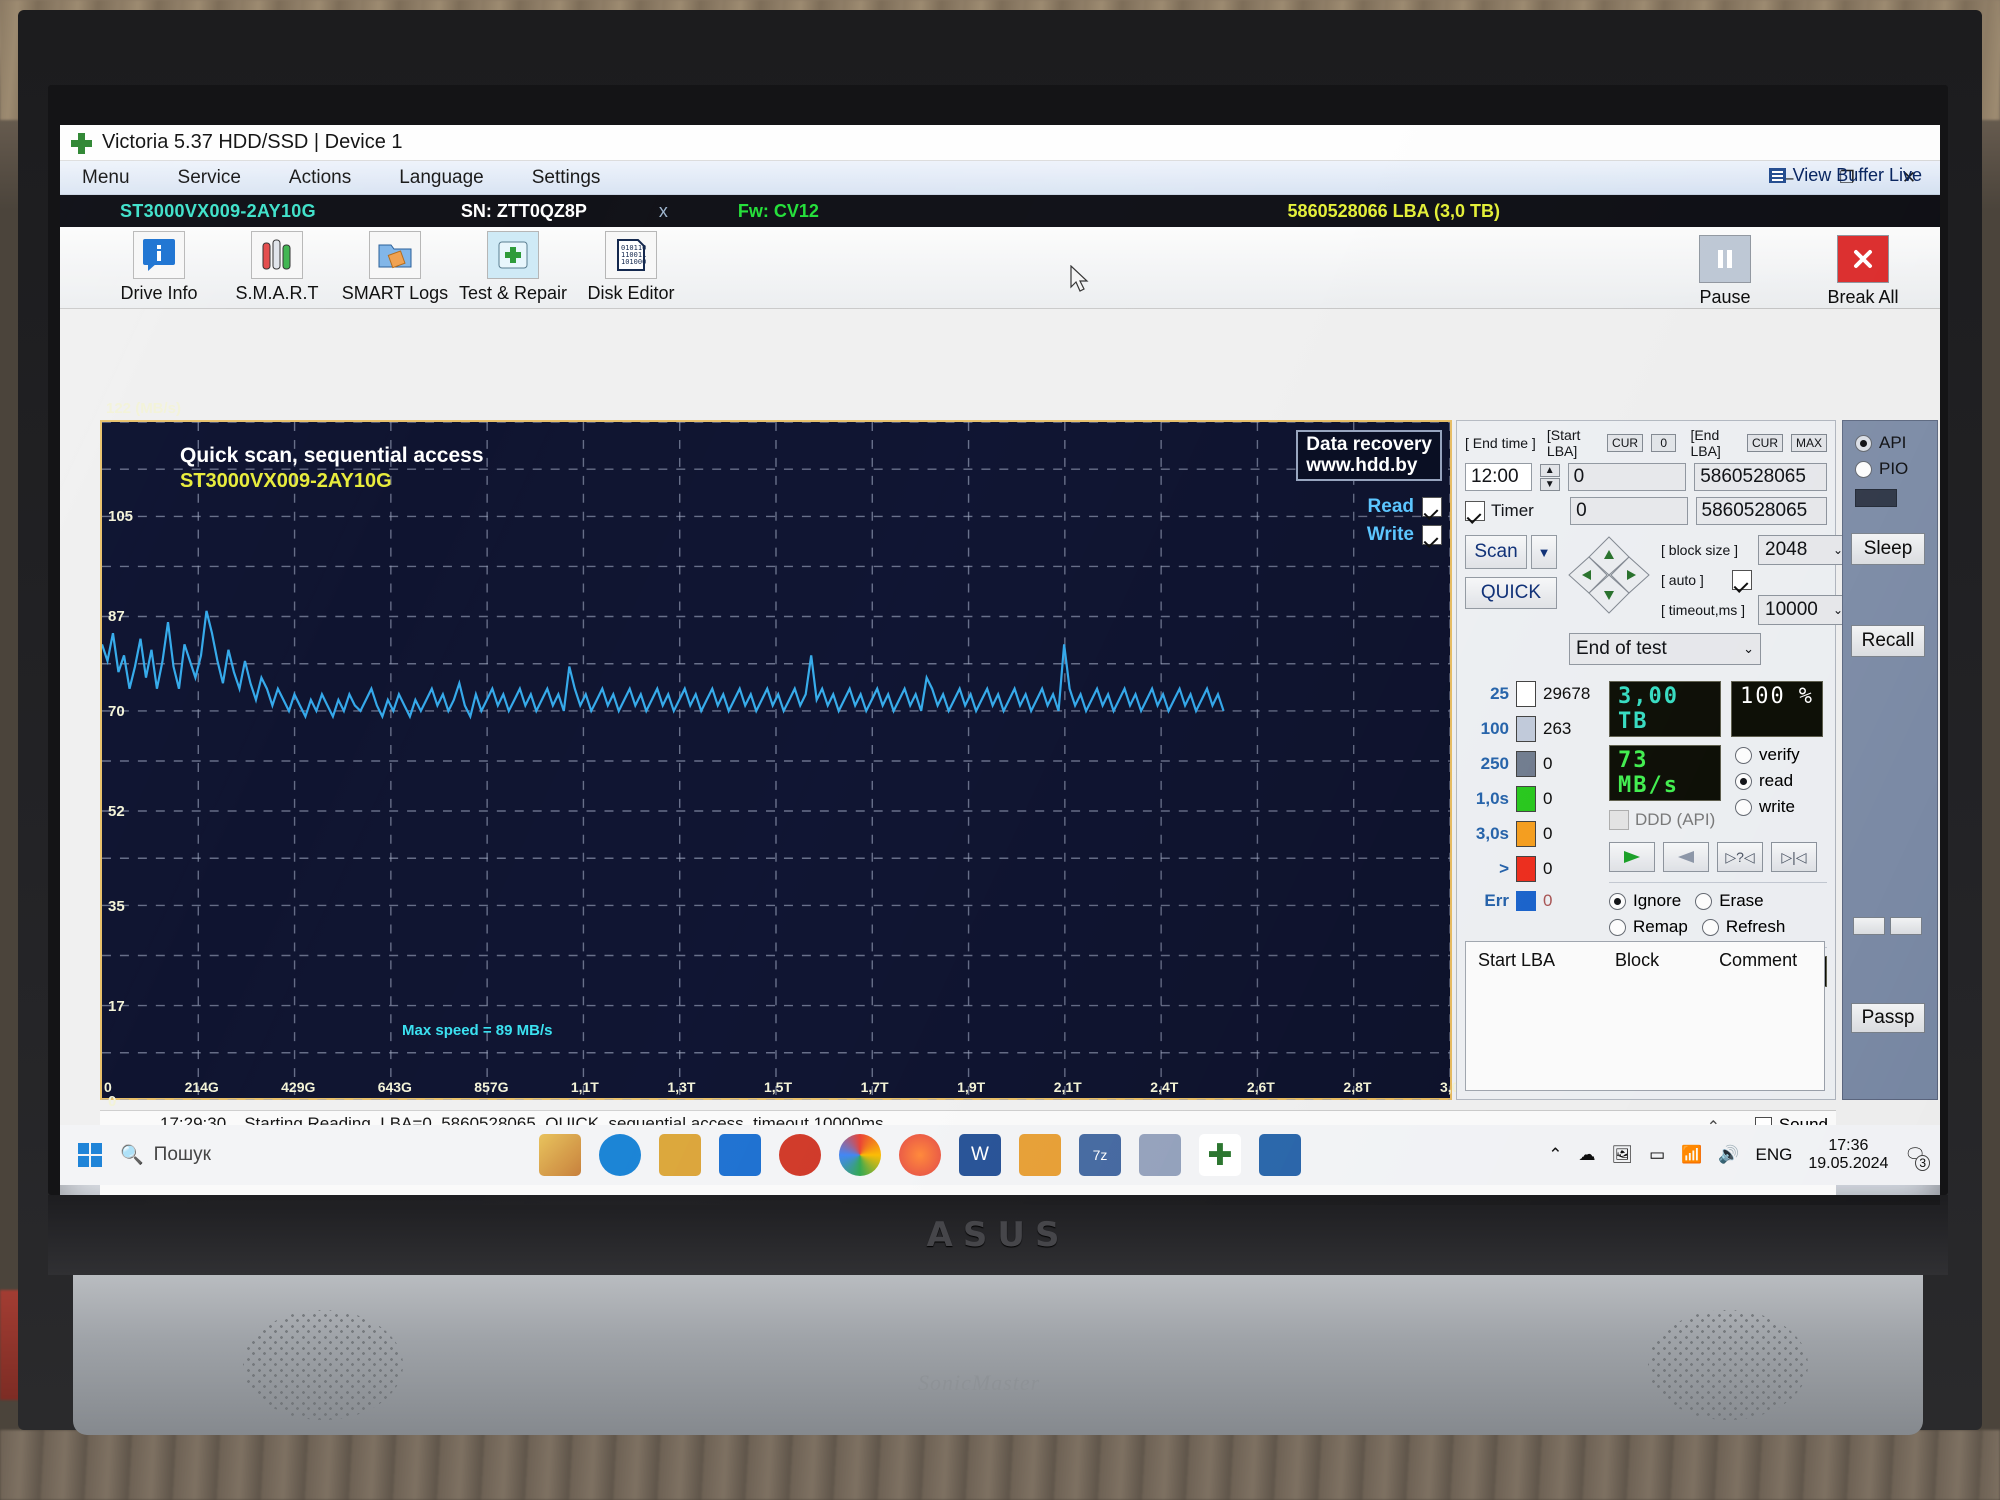  What do you see at coordinates (1629, 511) in the screenshot?
I see `start-lba-input-2: 0` at bounding box center [1629, 511].